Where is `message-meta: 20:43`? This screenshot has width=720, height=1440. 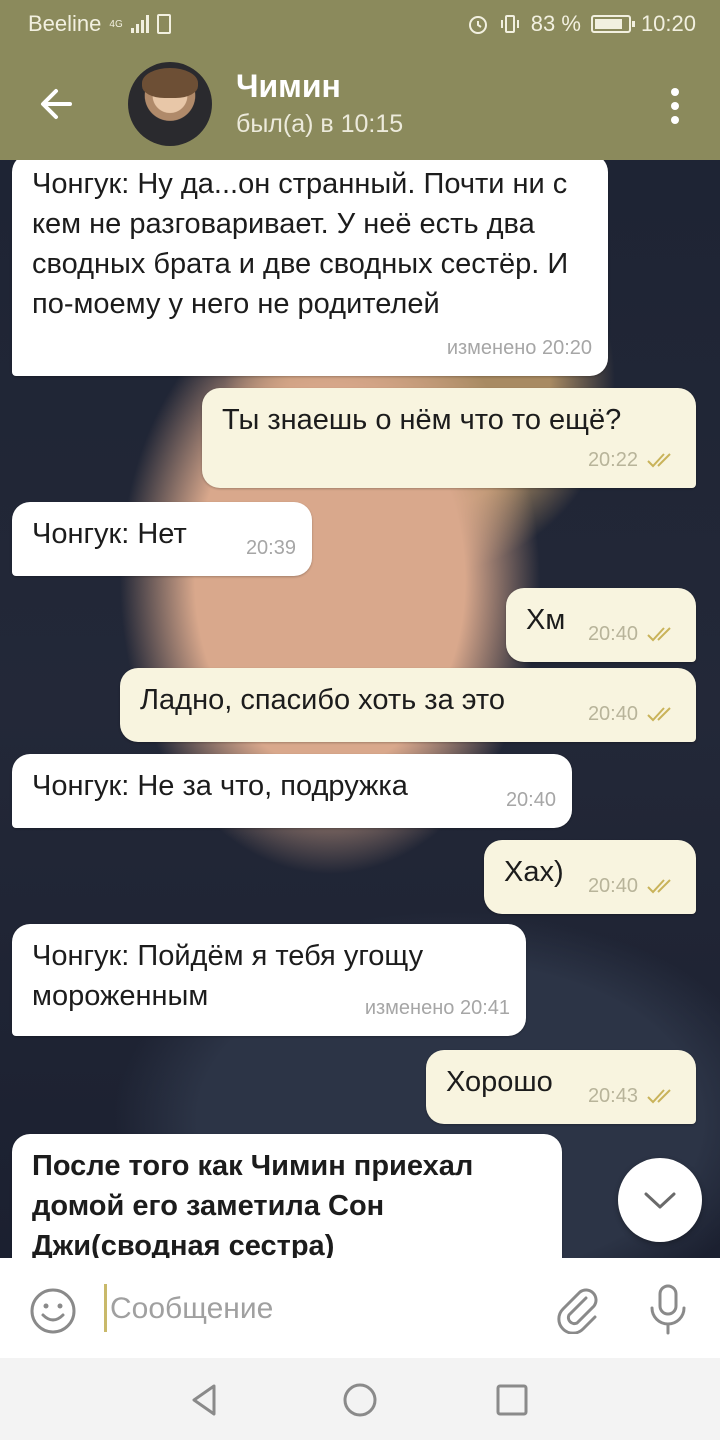
message-meta: 20:43 is located at coordinates (634, 1096).